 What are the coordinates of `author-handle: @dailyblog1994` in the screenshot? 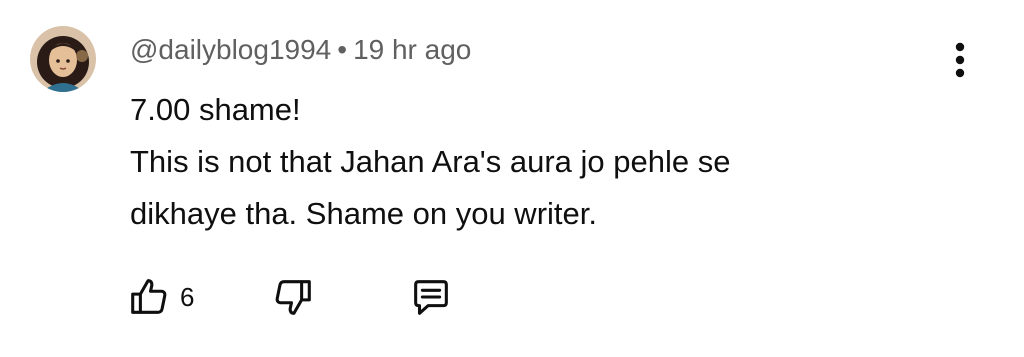 It's located at (230, 49).